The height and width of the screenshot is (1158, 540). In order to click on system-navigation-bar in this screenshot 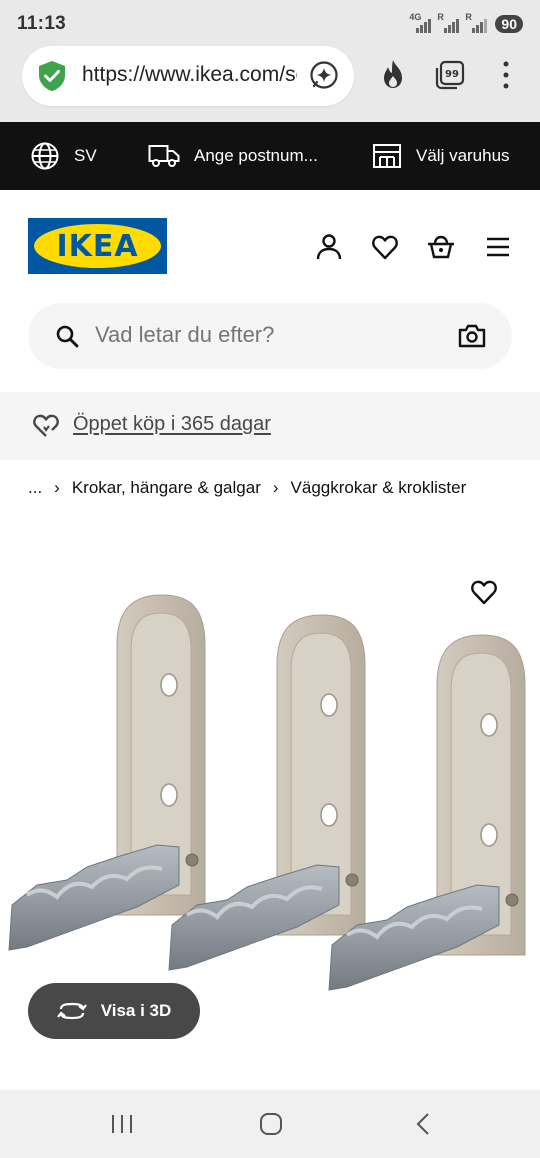, I will do `click(270, 1124)`.